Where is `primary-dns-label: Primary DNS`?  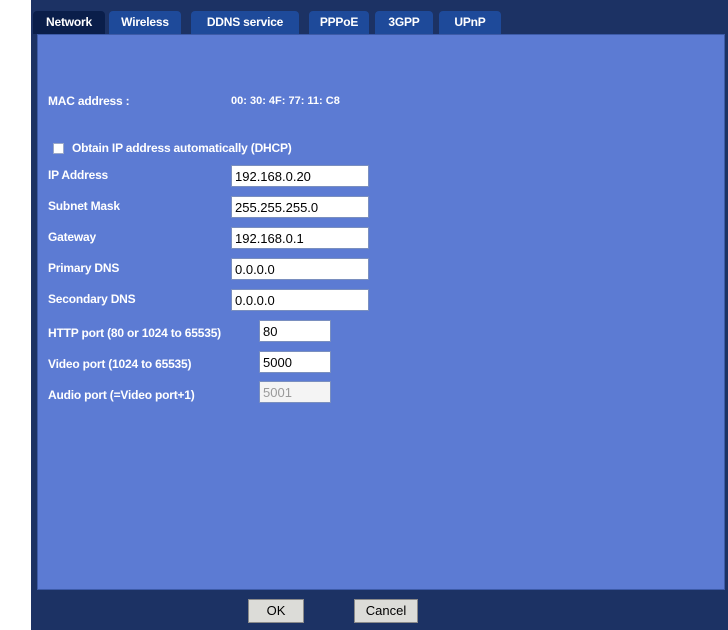
primary-dns-label: Primary DNS is located at coordinates (84, 268).